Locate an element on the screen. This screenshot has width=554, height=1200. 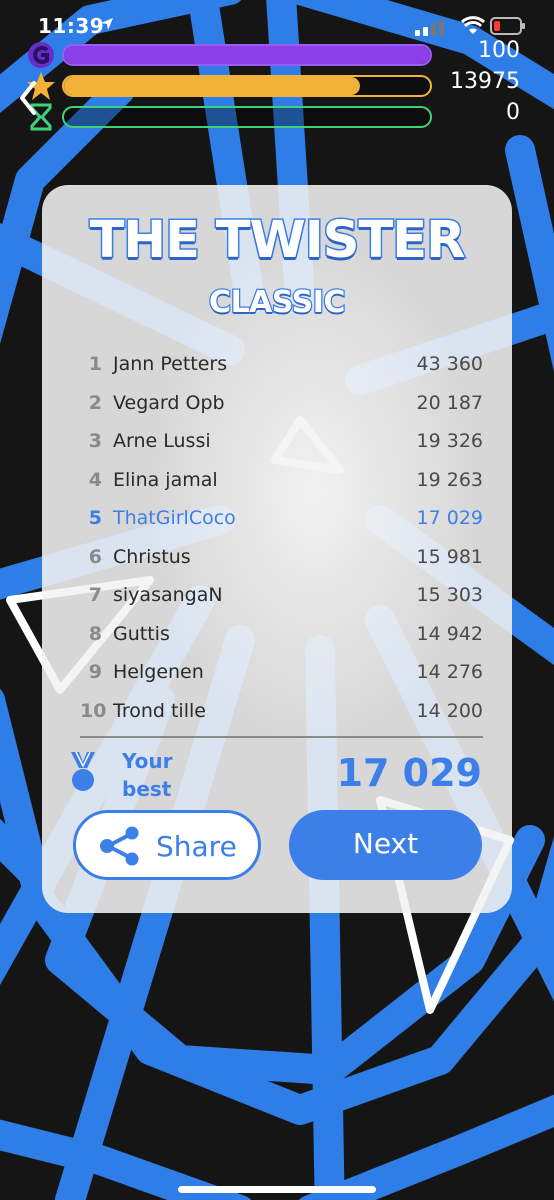
leaderboard-rank: 9 is located at coordinates (95, 672).